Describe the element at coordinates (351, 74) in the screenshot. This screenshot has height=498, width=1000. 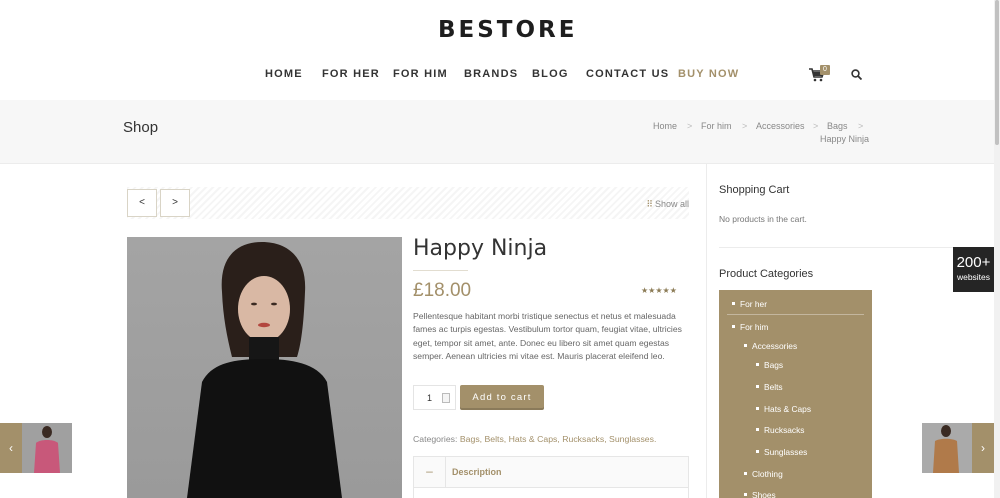
I see `nav-for-her: FOR HER` at that location.